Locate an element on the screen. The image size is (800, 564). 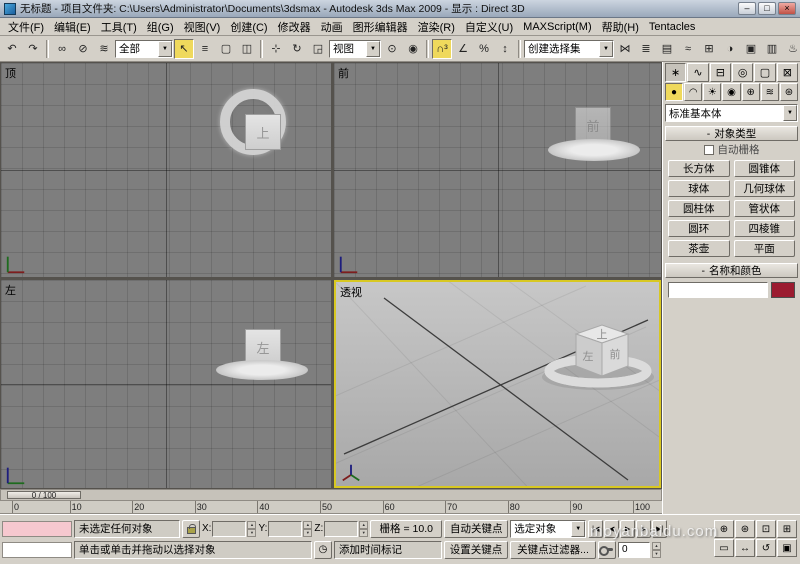
menu-item: 视图(V) is located at coordinates (202, 27).